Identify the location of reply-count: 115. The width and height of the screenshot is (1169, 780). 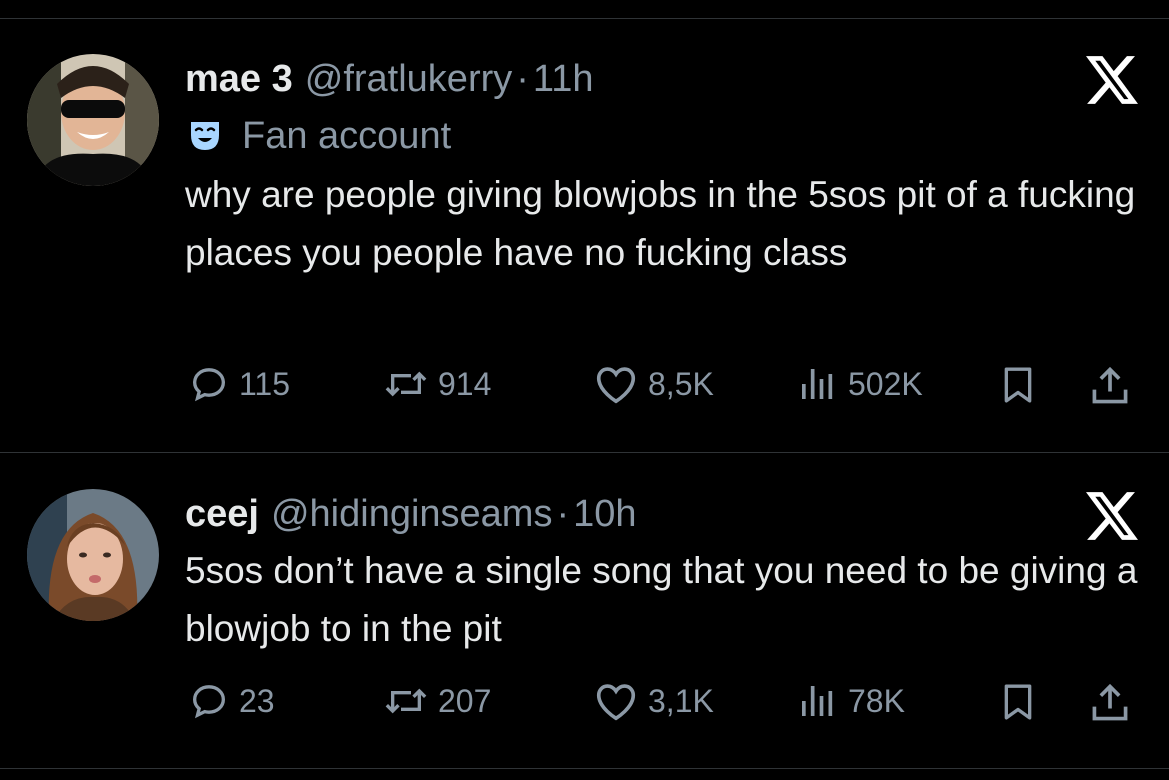
(265, 384).